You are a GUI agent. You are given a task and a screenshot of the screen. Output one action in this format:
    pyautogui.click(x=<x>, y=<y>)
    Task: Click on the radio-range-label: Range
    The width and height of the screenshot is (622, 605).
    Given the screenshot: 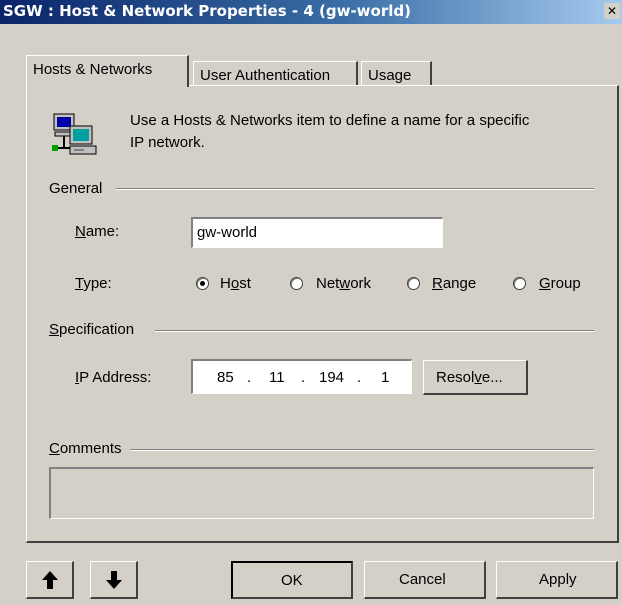 What is the action you would take?
    pyautogui.click(x=454, y=283)
    